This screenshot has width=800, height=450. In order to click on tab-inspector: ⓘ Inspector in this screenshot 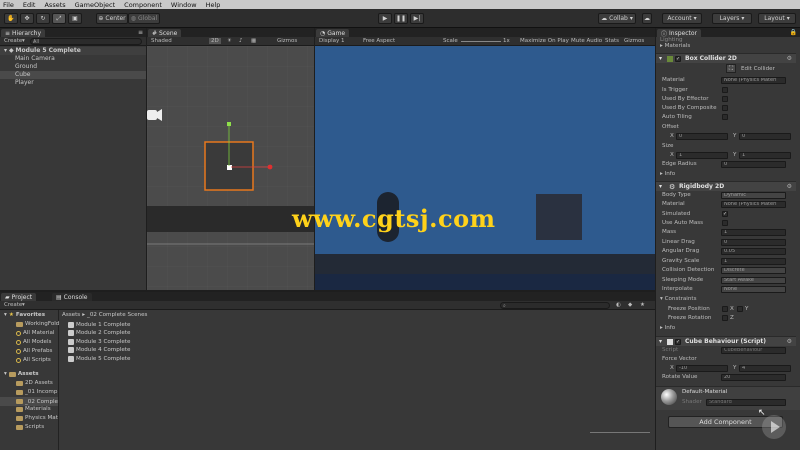, I will do `click(679, 33)`.